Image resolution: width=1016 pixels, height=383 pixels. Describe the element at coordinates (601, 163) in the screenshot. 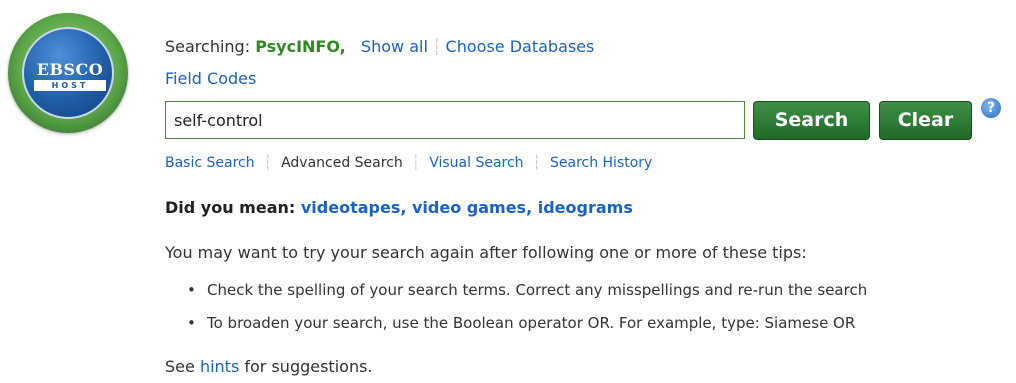

I see `search-history-link: Search History` at that location.